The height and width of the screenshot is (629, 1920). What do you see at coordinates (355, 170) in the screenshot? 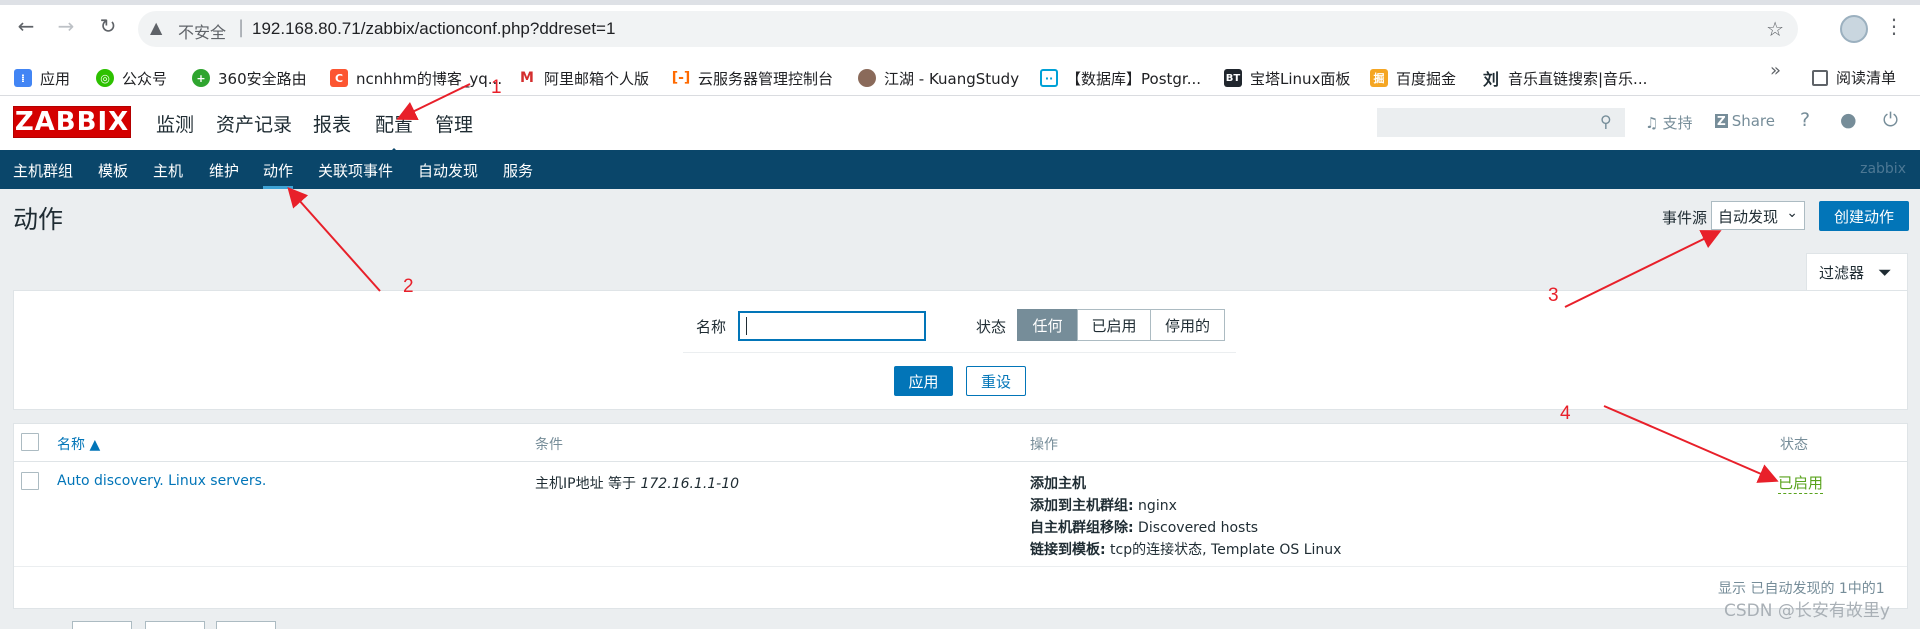
I see `submenu-correlation: 关联项事件` at bounding box center [355, 170].